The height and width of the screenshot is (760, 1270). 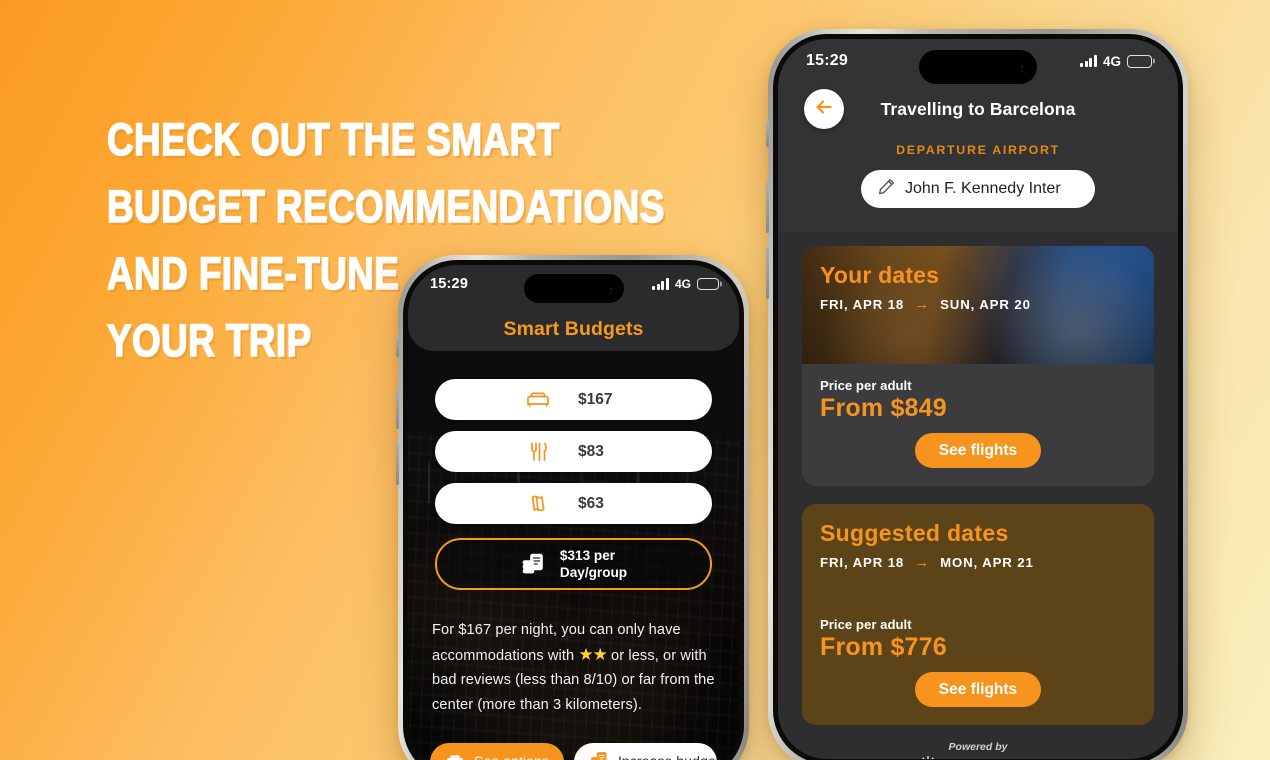 What do you see at coordinates (591, 503) in the screenshot?
I see `budget-amount: $63` at bounding box center [591, 503].